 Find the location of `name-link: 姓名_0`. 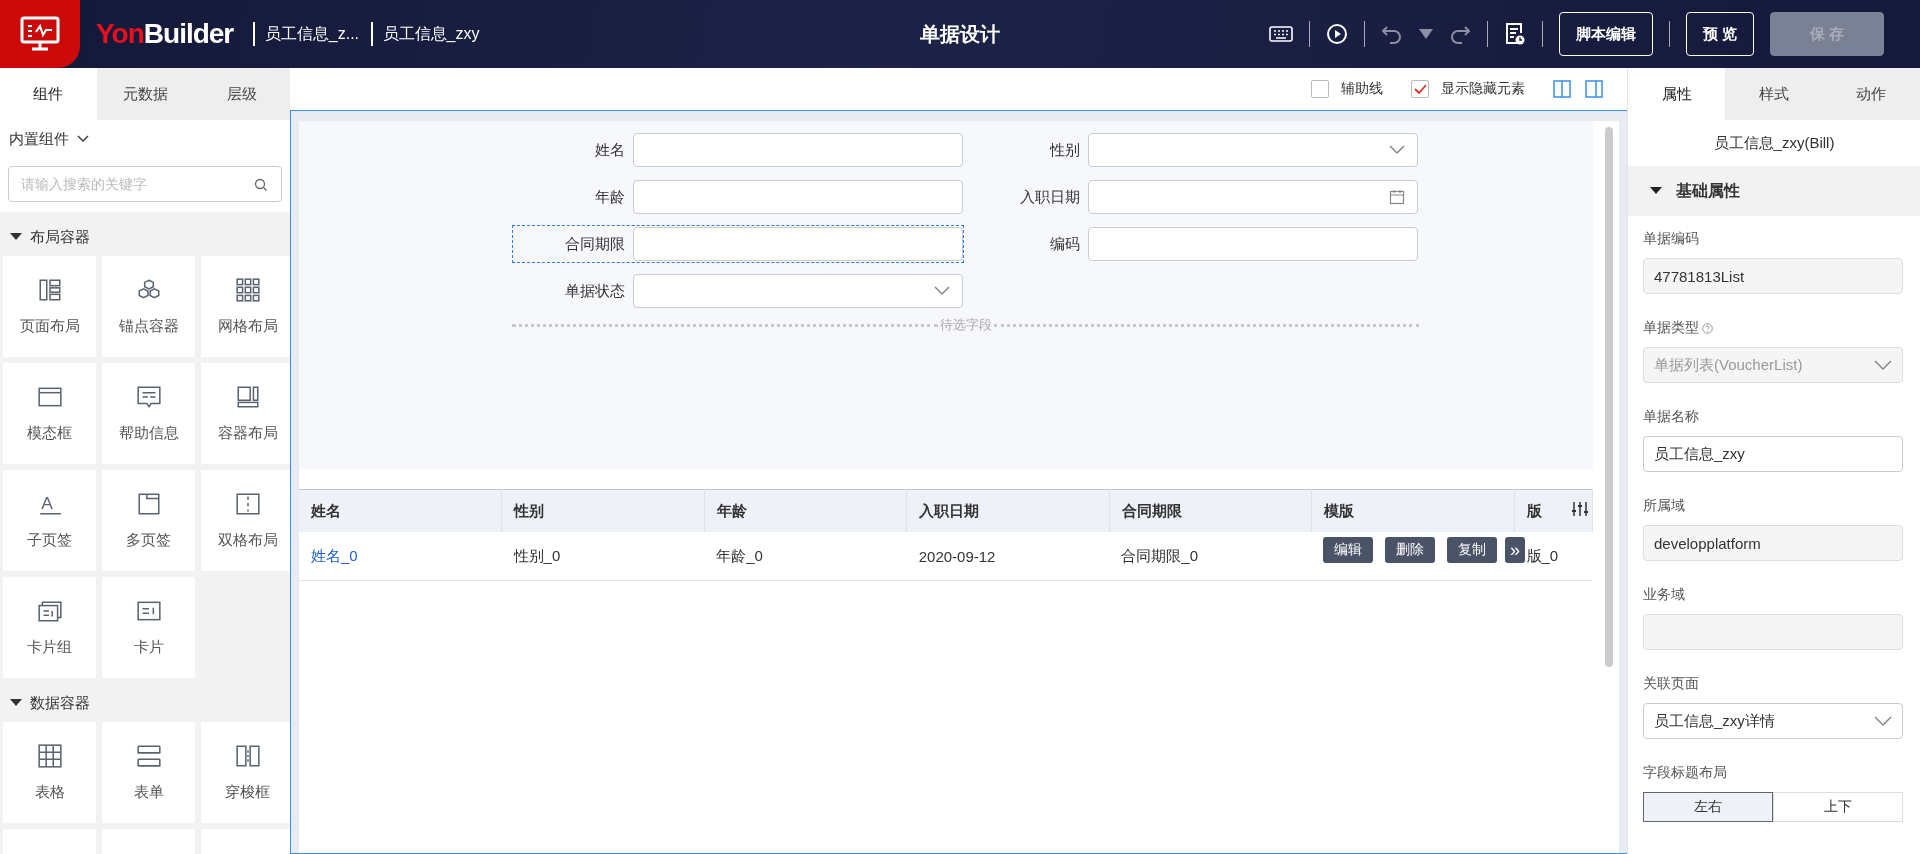

name-link: 姓名_0 is located at coordinates (400, 556).